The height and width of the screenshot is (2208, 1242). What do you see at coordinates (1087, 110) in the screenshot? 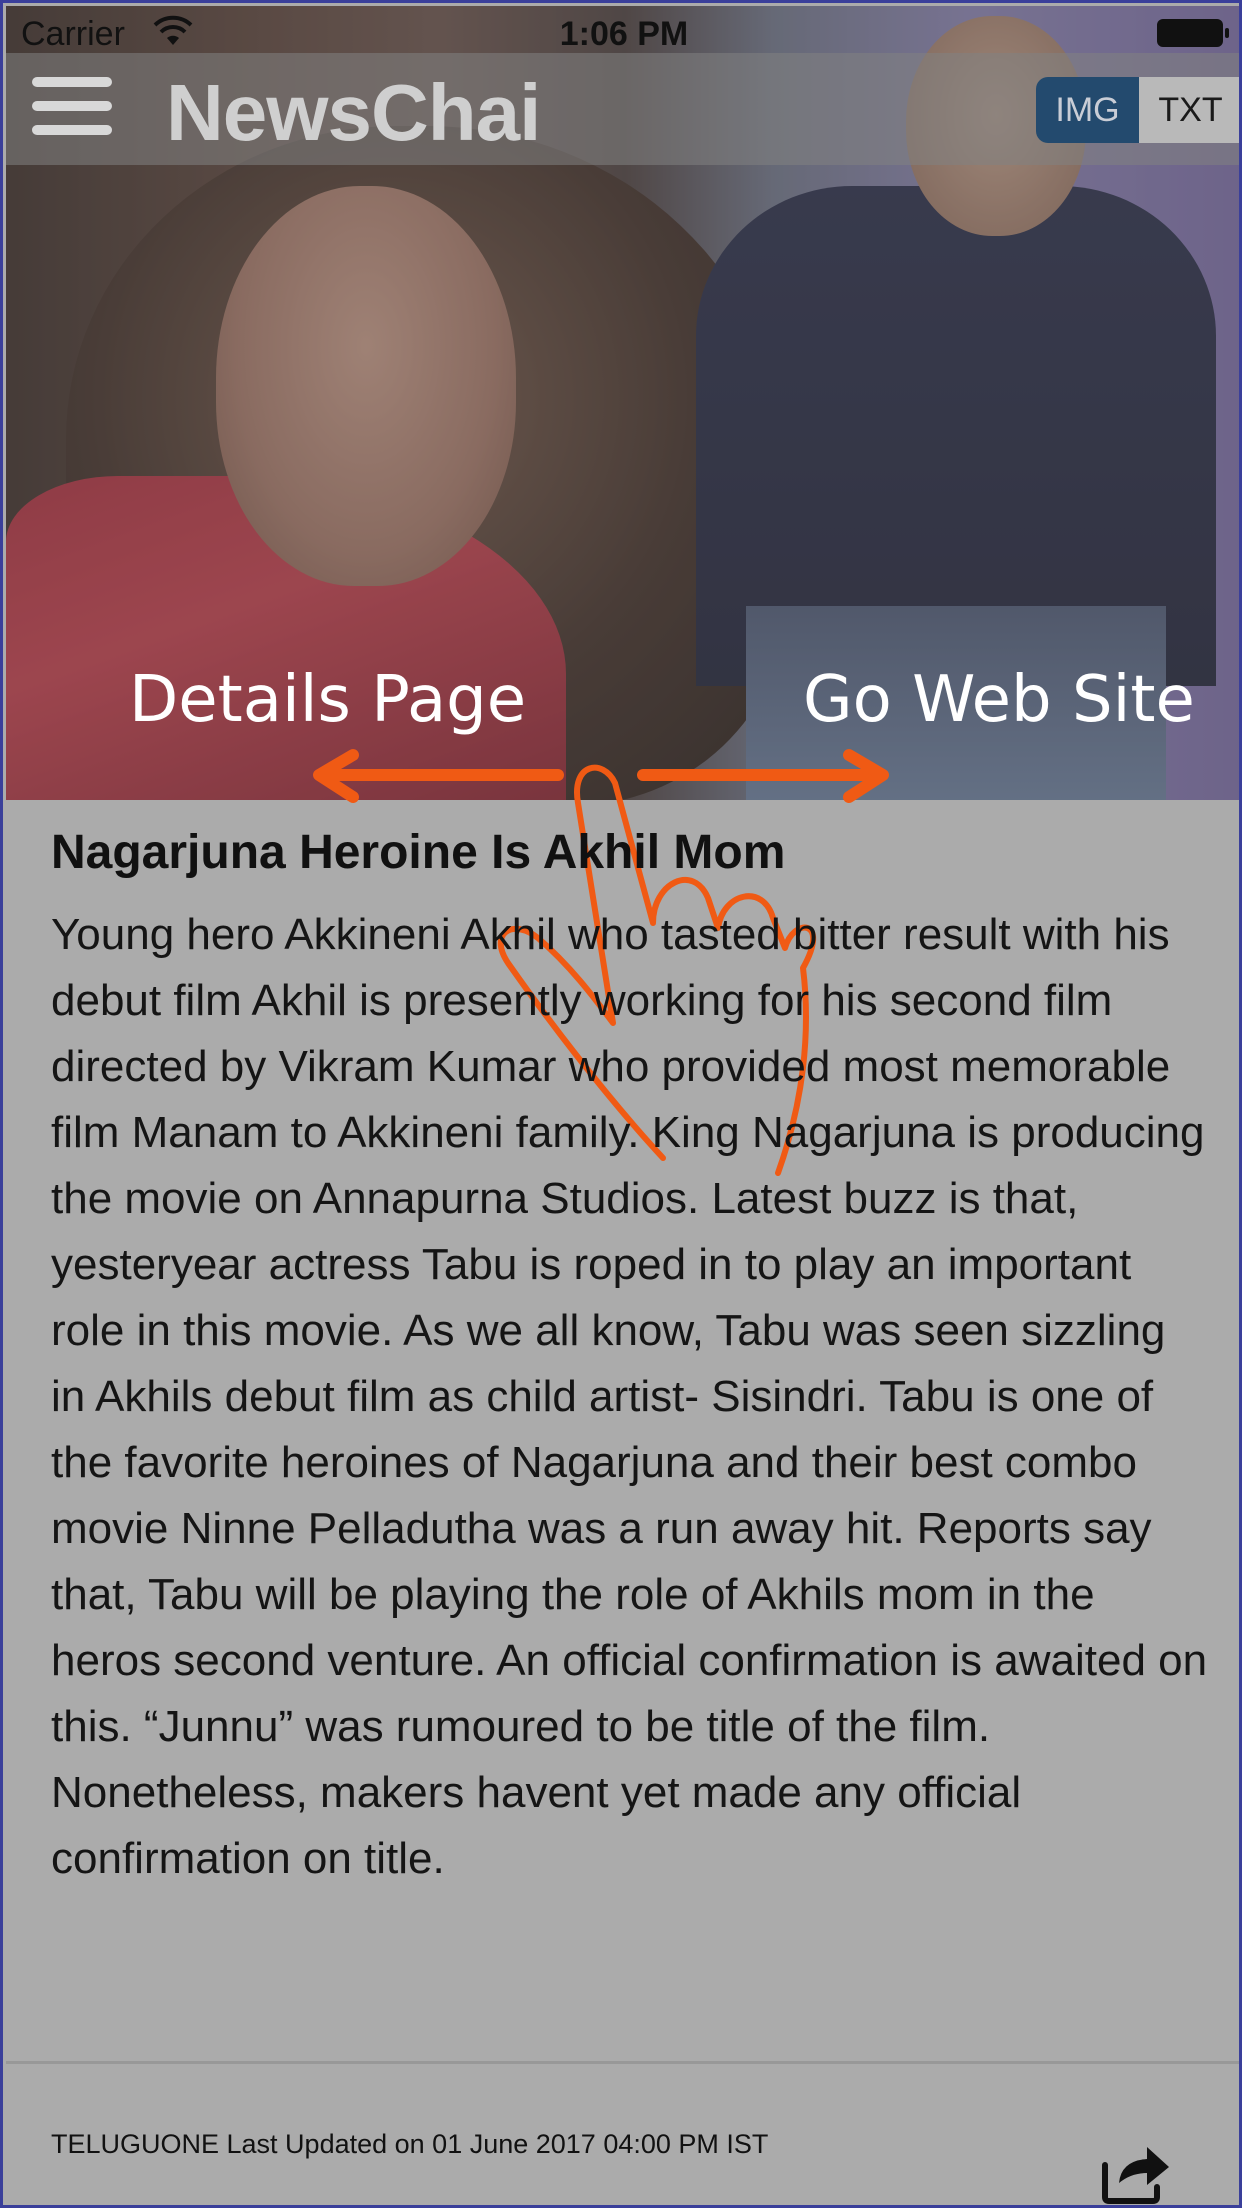
I see `toggle-img-button: IMG` at bounding box center [1087, 110].